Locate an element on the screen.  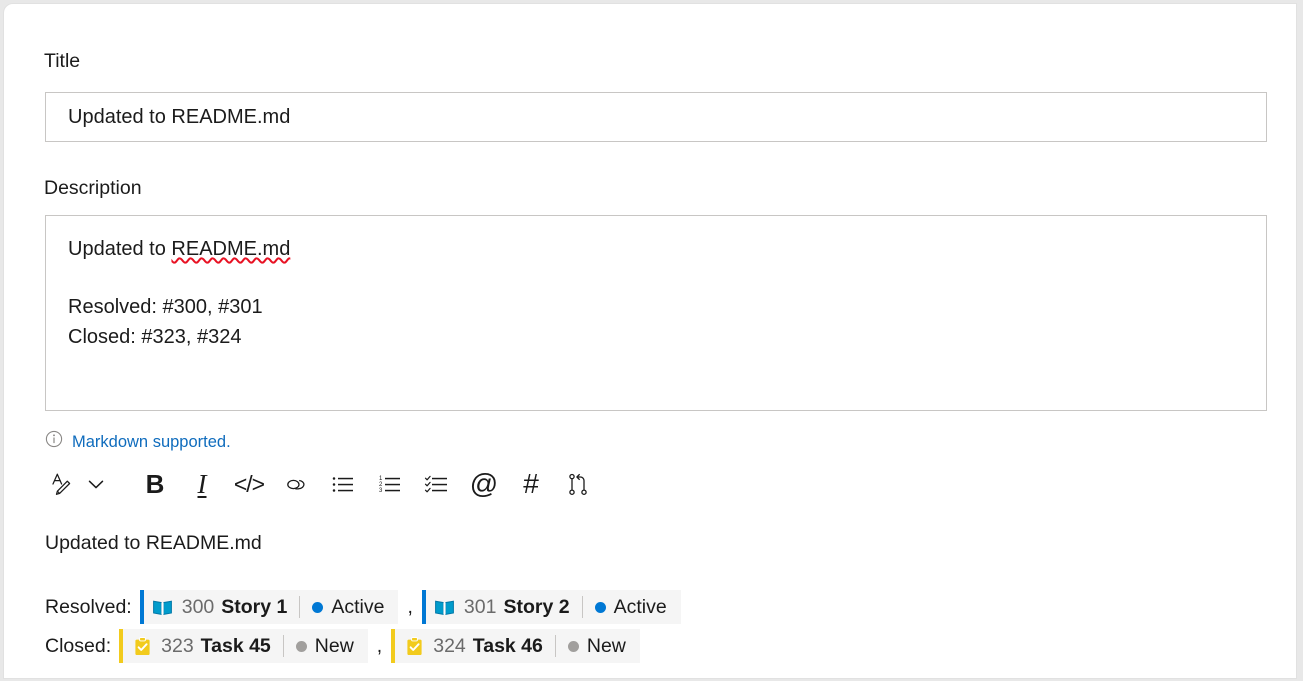
work-item-id: 301 is located at coordinates (480, 606).